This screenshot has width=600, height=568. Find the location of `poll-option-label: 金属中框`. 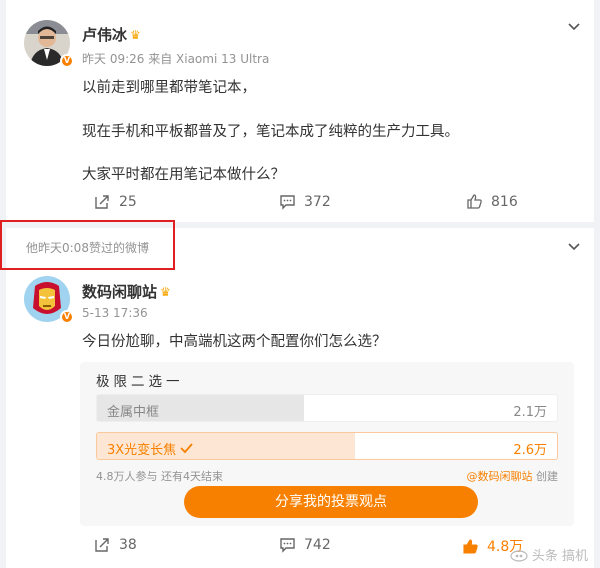

poll-option-label: 金属中框 is located at coordinates (133, 412).